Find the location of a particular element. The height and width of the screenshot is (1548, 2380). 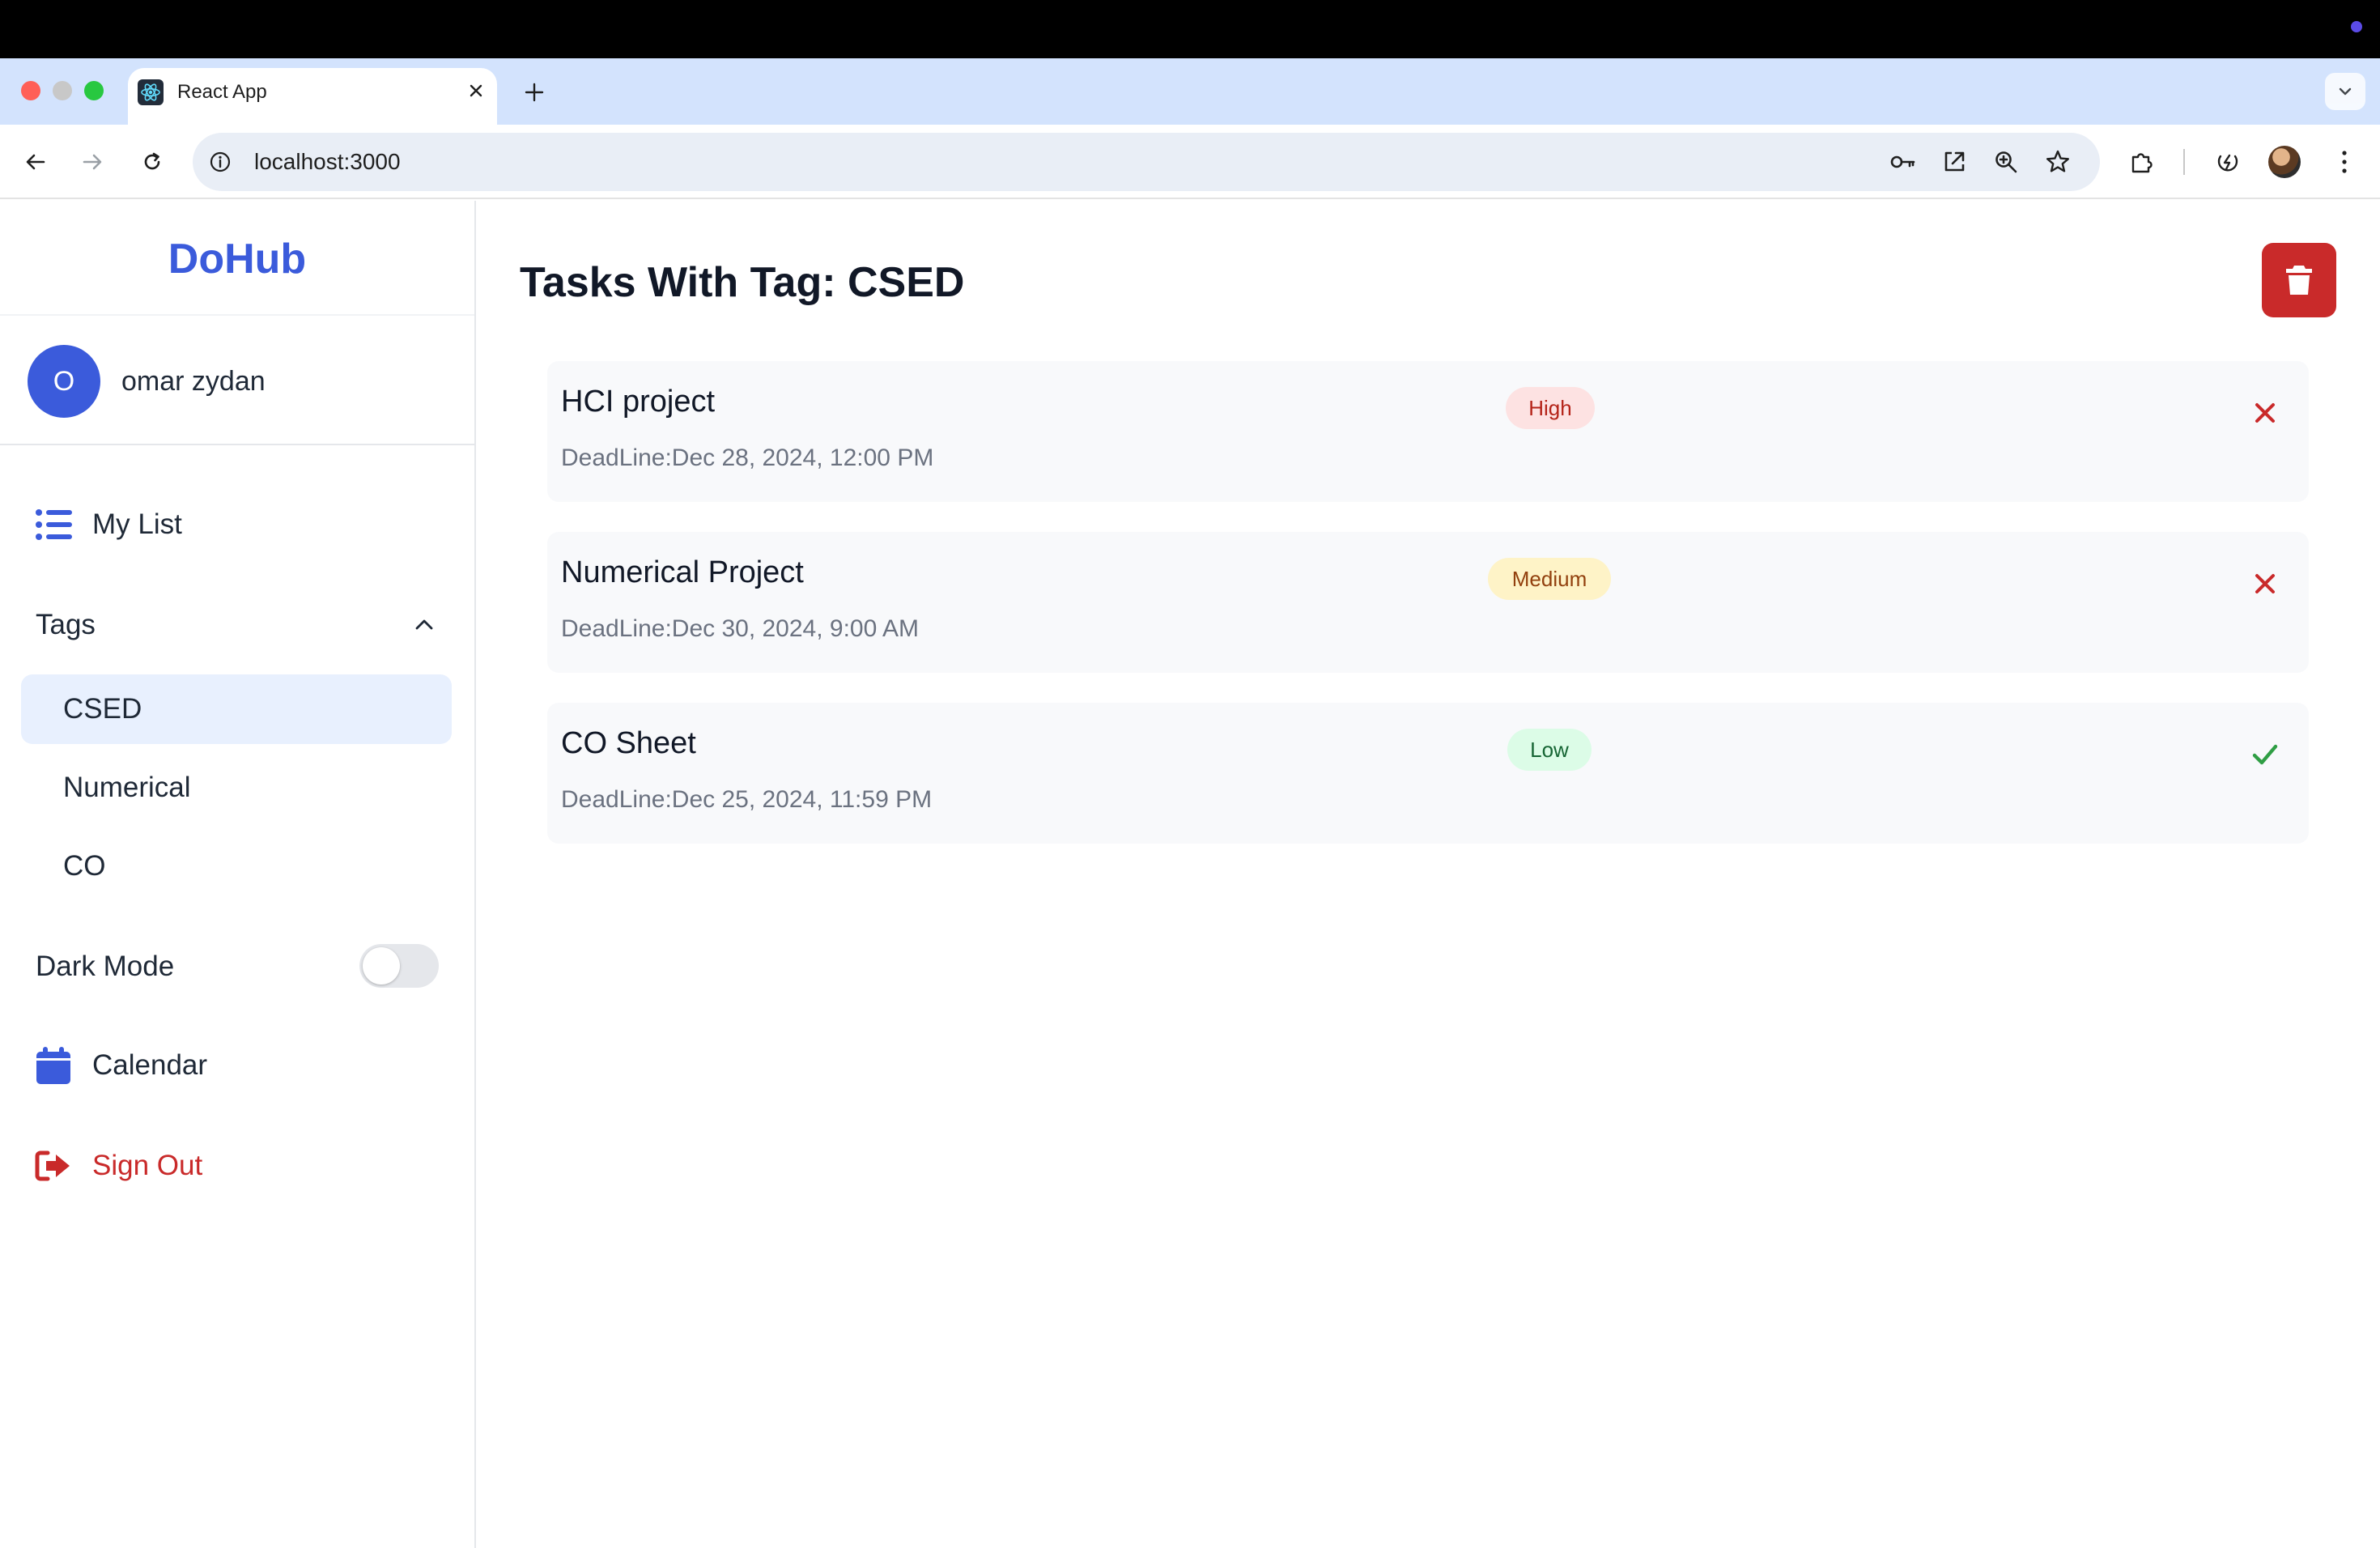

status-indicator-icon is located at coordinates (2356, 27).